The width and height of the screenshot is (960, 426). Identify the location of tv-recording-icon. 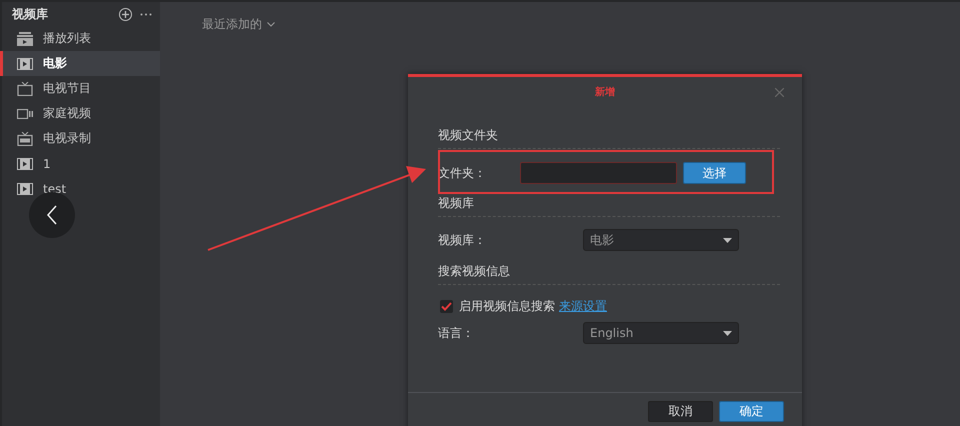
(25, 139).